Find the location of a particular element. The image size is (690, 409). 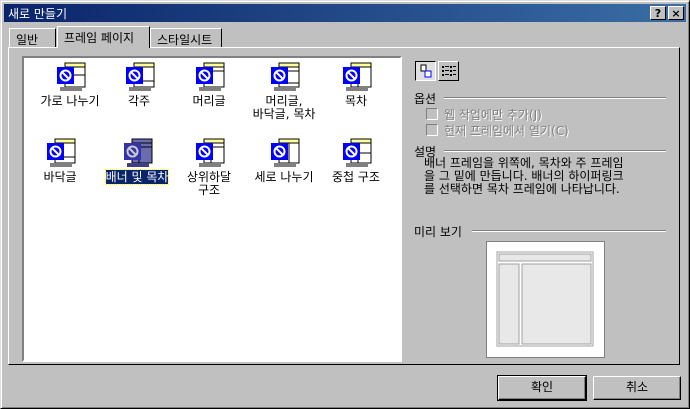

web-only-label: 웹 작업에만 추가(J) is located at coordinates (493, 115).